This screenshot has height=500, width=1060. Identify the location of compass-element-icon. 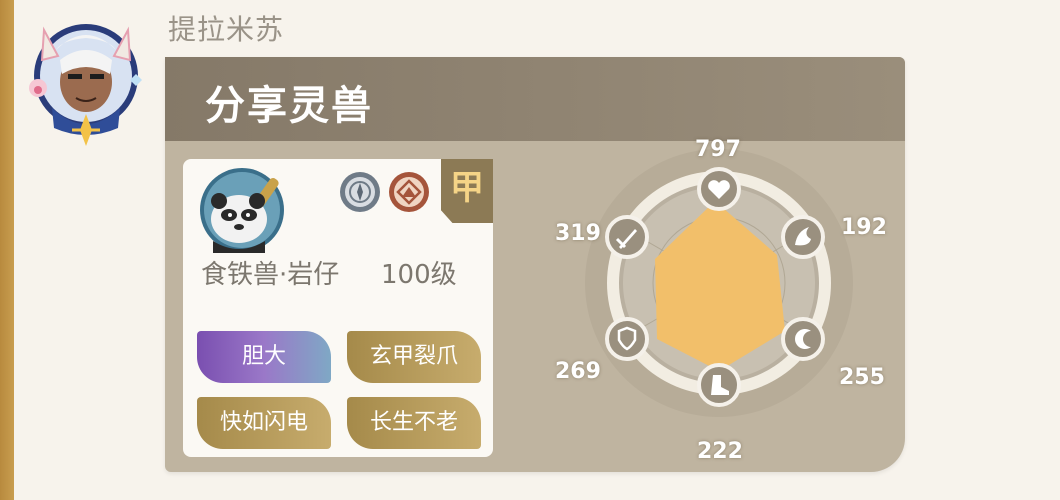
(360, 192).